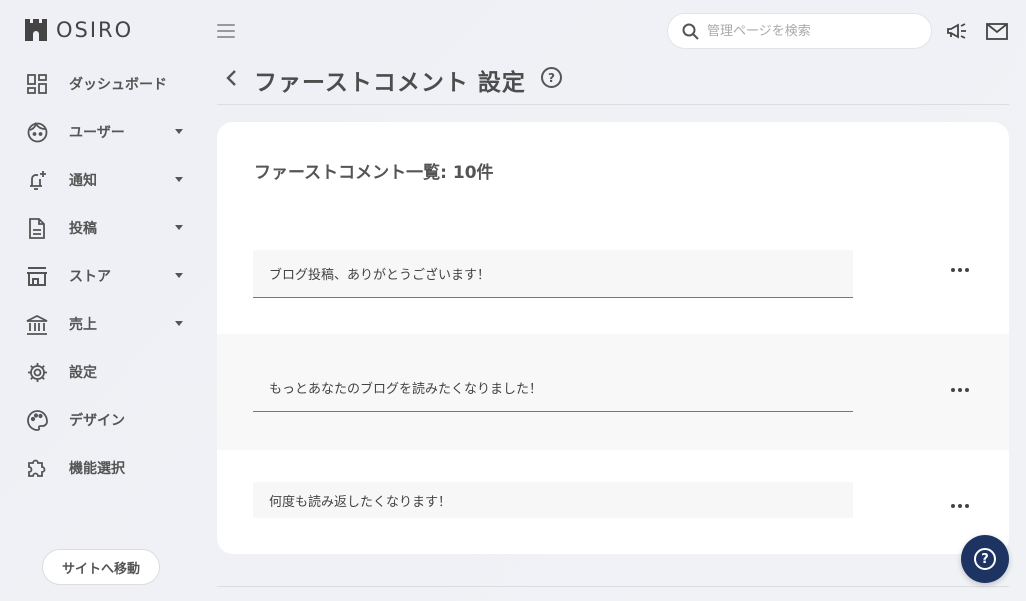 The height and width of the screenshot is (601, 1026). What do you see at coordinates (553, 500) in the screenshot?
I see `comment-field: 何度も読み返したくなります！` at bounding box center [553, 500].